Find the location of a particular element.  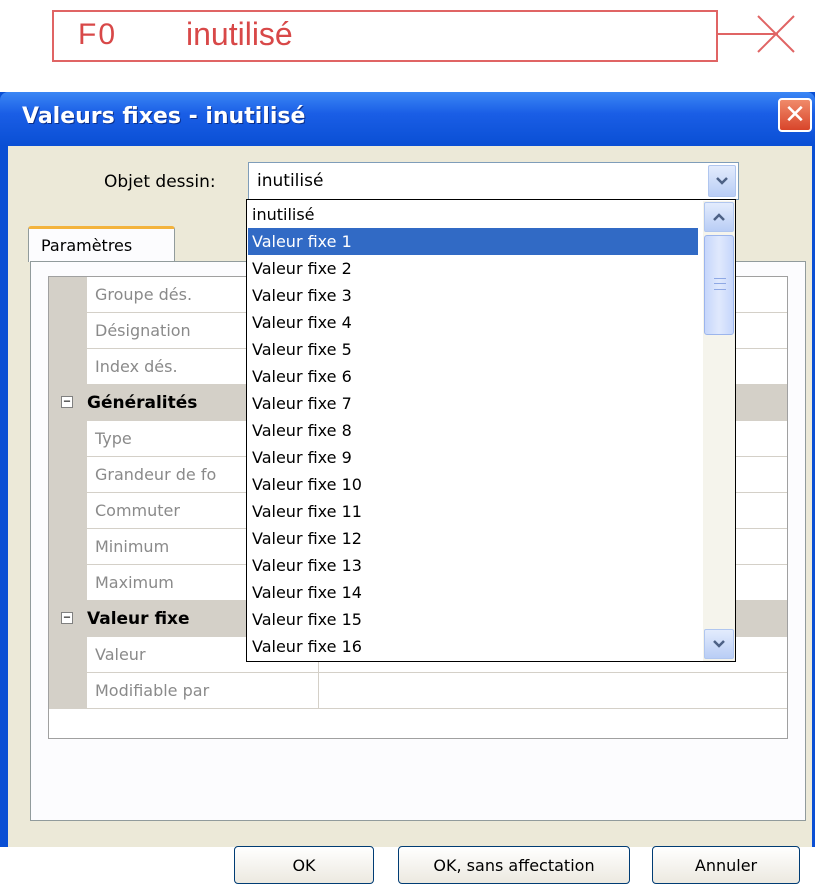

dropdown-option: Valeur fixe 7 is located at coordinates (473, 403).